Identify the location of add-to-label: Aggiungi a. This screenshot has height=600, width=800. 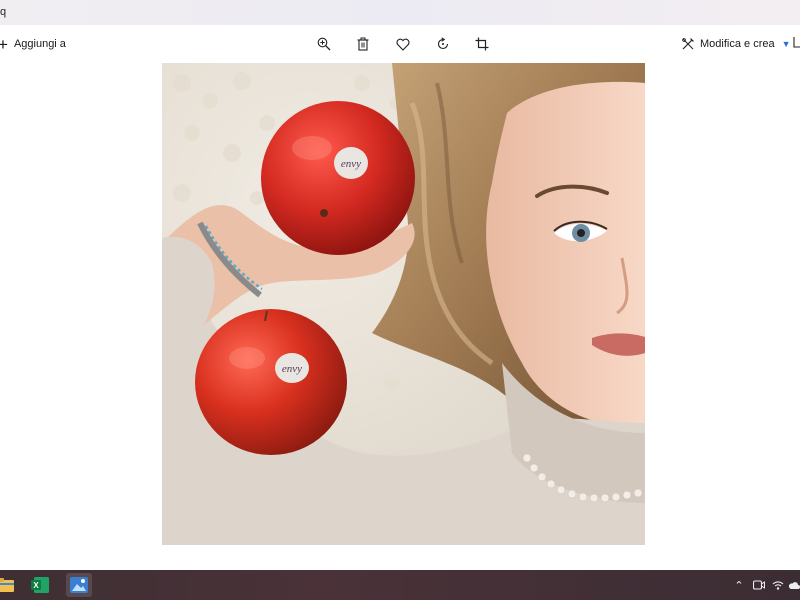
(39, 44).